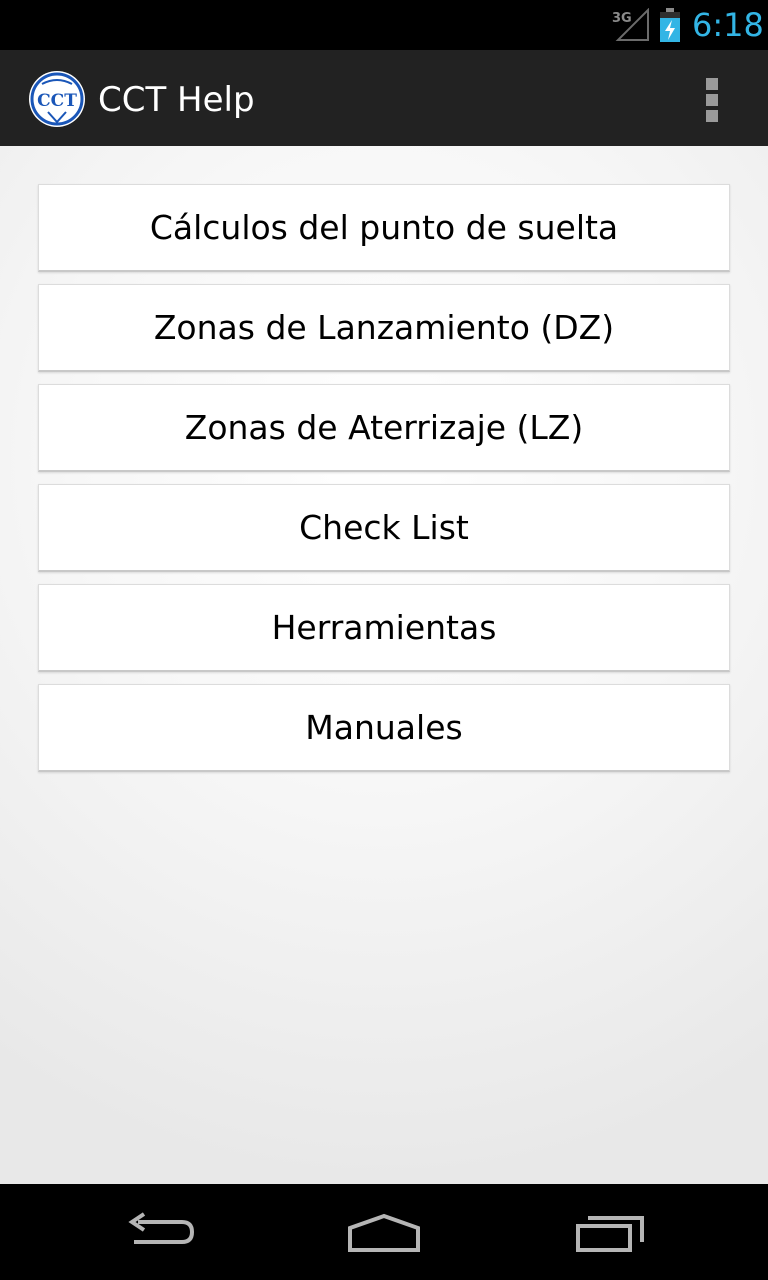 The image size is (768, 1280). I want to click on status-time: 6:18, so click(728, 25).